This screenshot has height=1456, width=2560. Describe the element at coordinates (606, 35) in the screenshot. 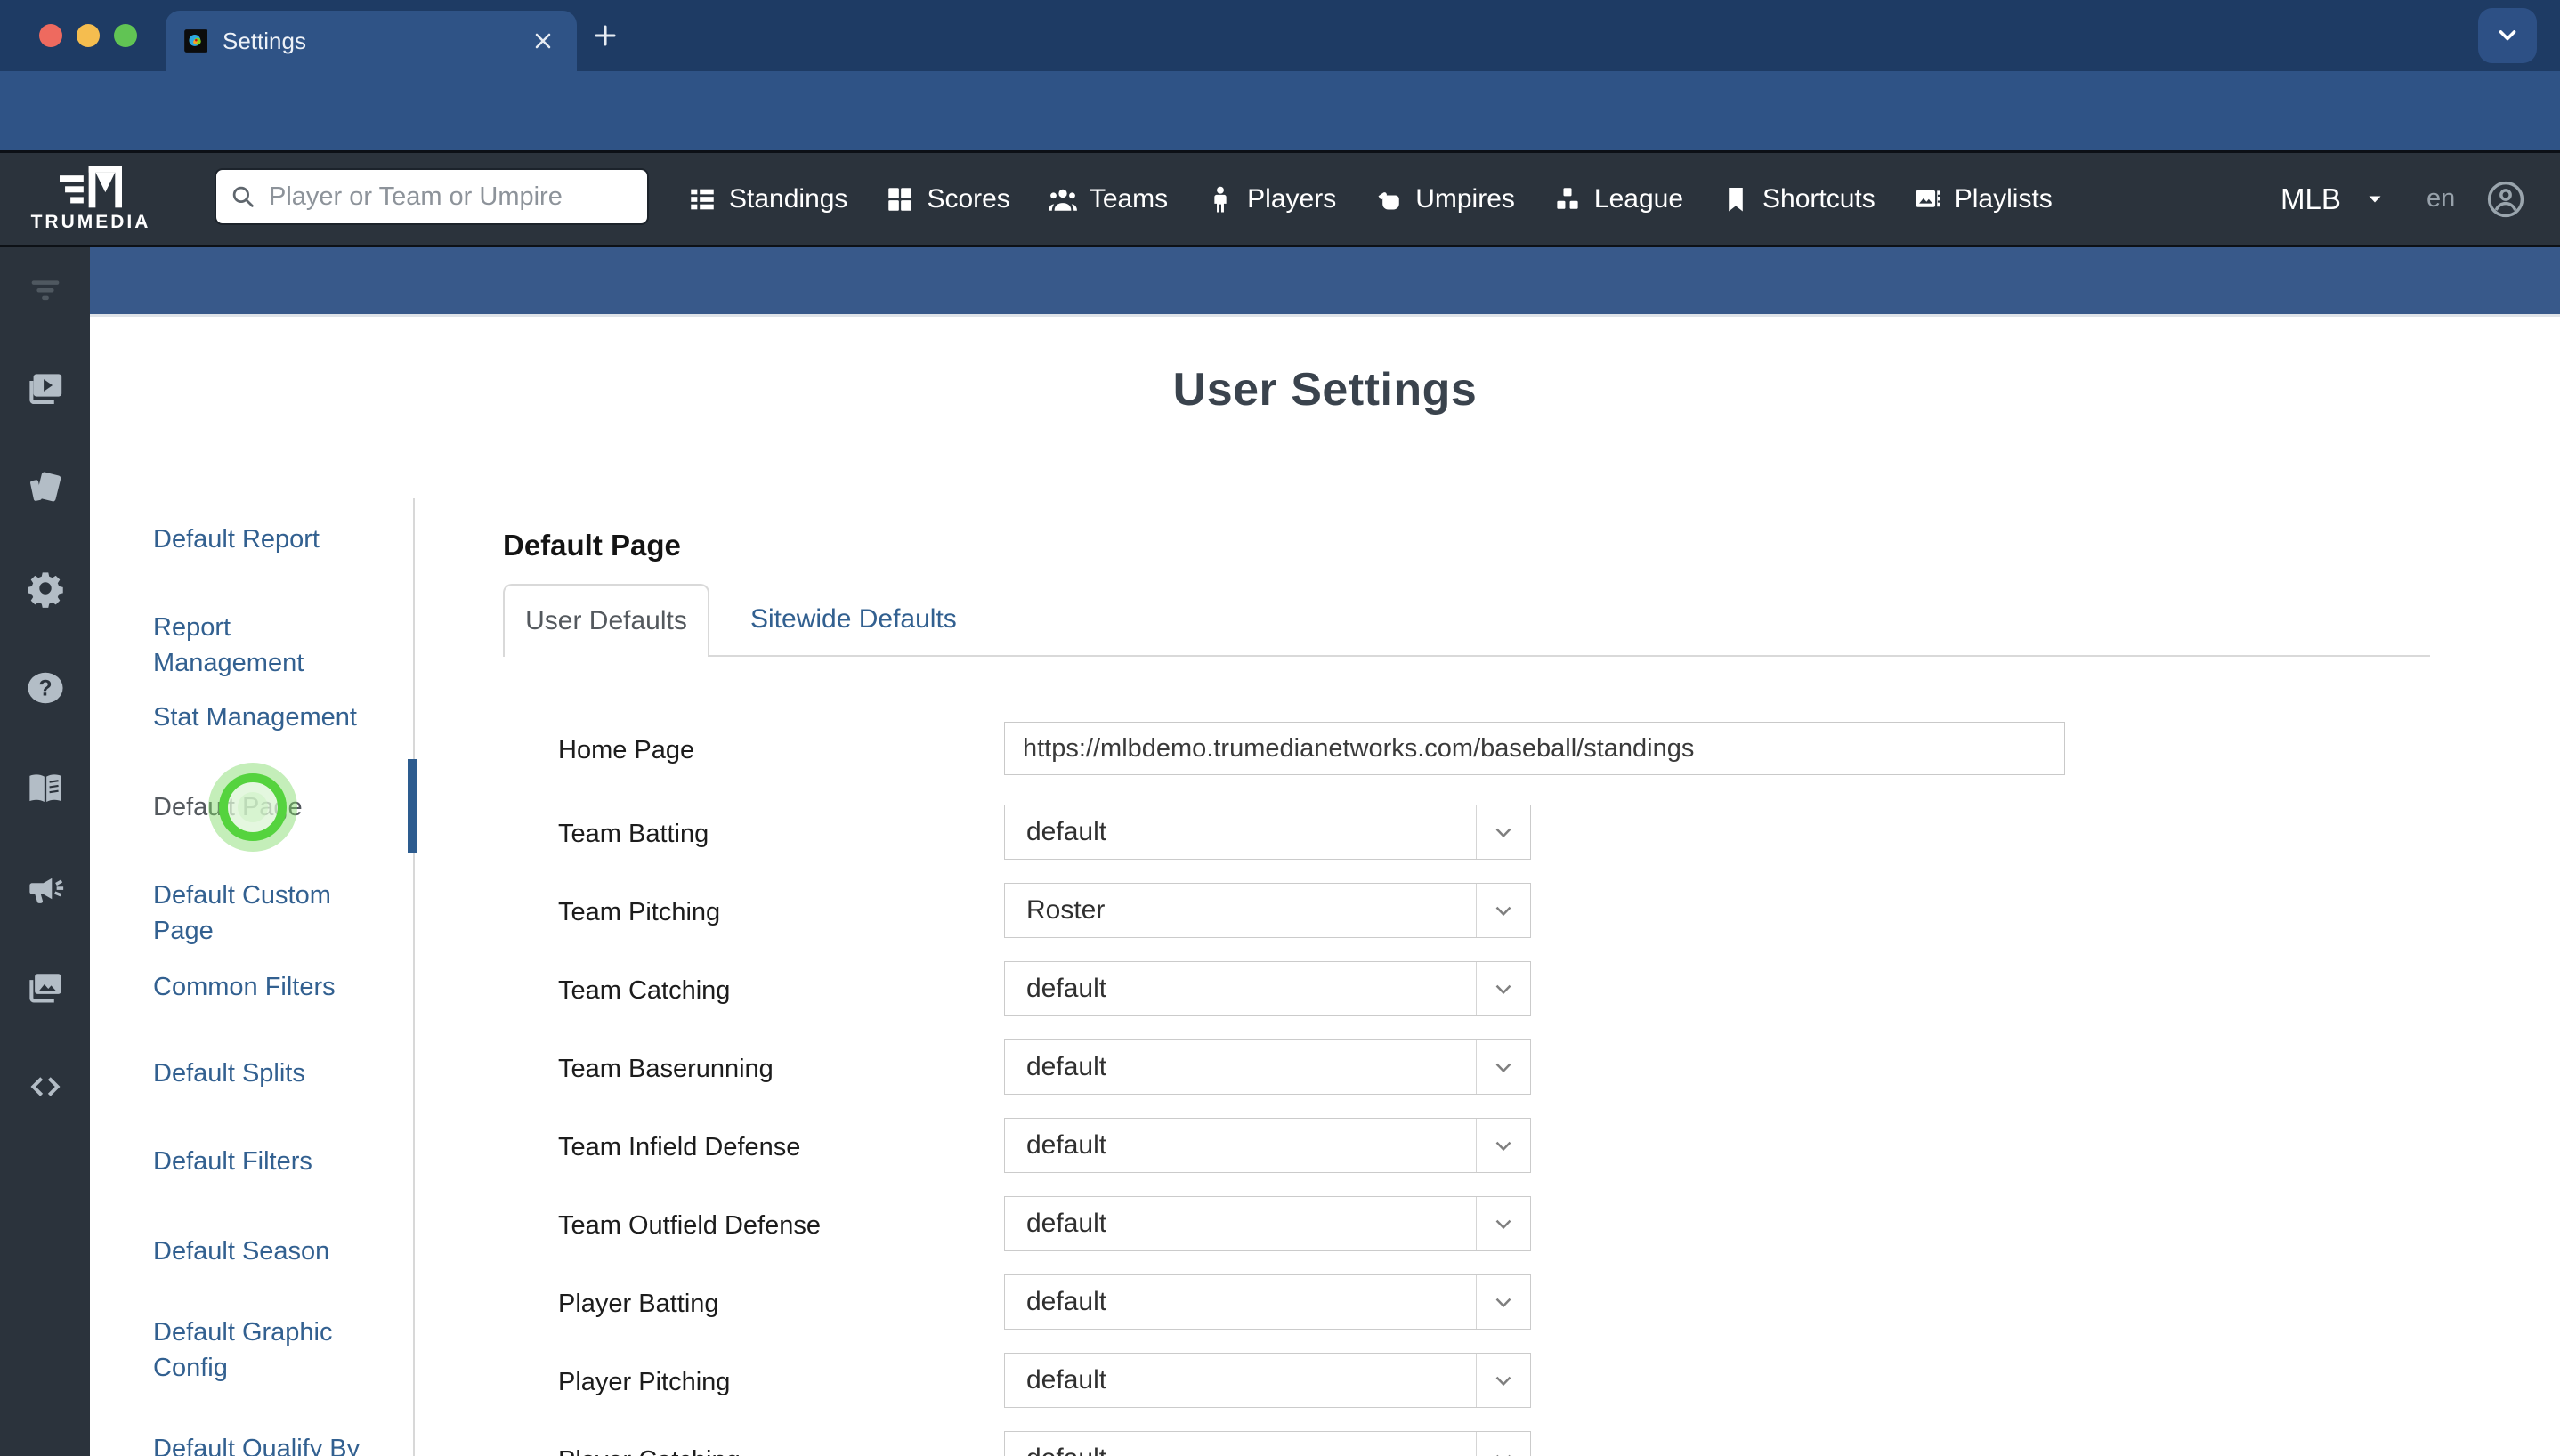

I see `new-tab-button` at that location.